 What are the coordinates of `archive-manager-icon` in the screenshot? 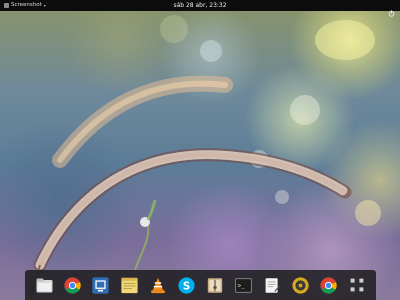 It's located at (214, 285).